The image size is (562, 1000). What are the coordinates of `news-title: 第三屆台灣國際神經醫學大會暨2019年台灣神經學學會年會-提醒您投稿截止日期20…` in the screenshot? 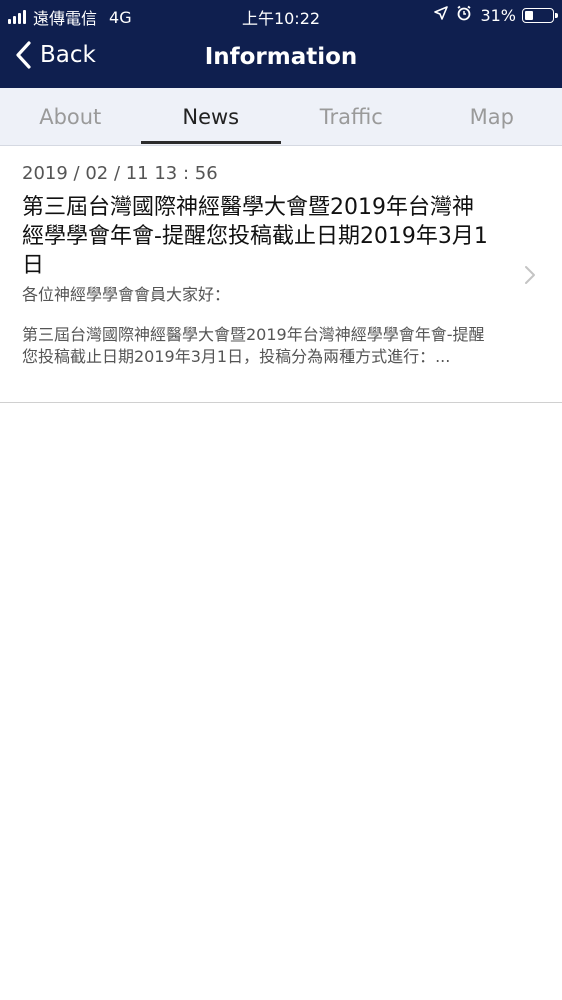 It's located at (255, 236).